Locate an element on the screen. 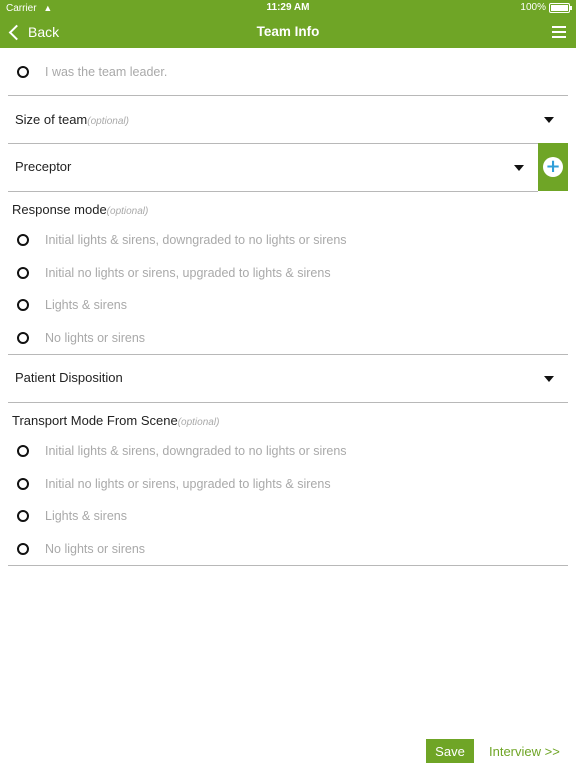 This screenshot has width=576, height=768. preceptor-label: Preceptor is located at coordinates (43, 166).